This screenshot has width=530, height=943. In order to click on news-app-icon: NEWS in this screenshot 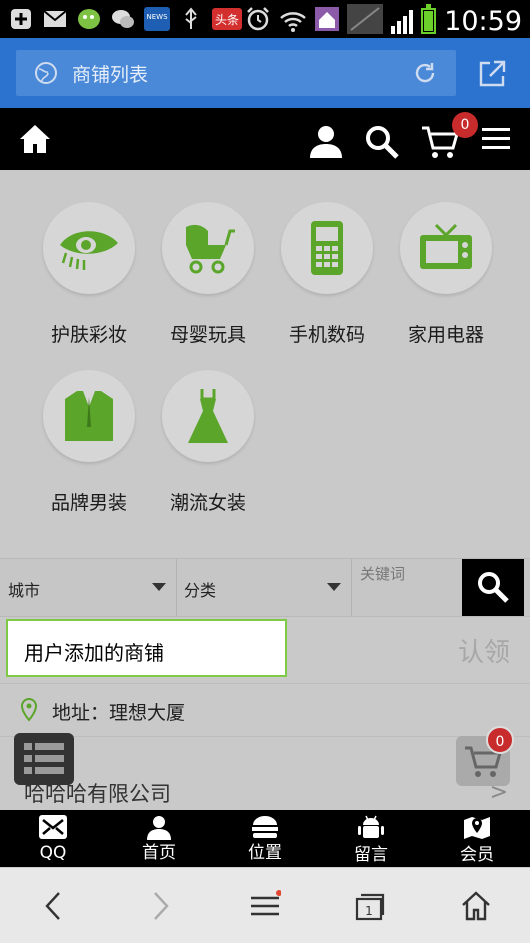, I will do `click(157, 19)`.